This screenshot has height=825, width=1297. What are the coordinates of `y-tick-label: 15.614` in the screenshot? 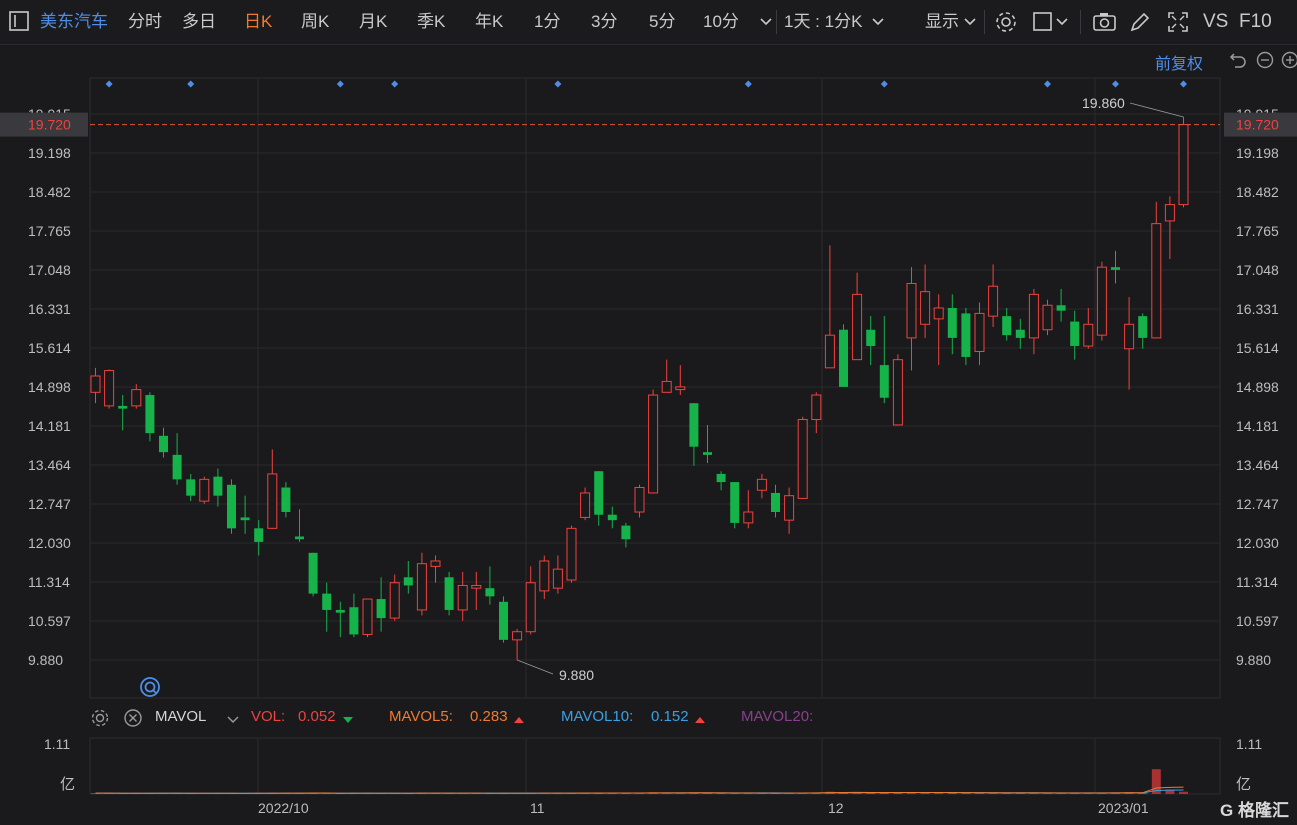 It's located at (1257, 348).